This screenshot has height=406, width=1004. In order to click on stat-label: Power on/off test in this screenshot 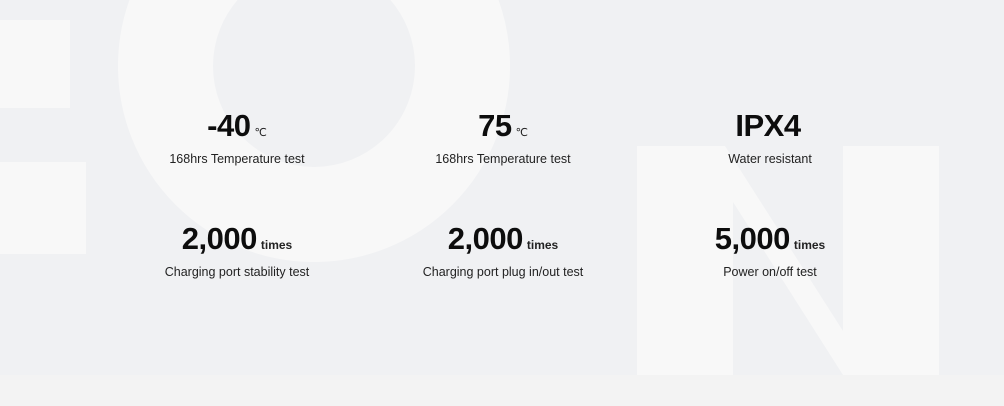, I will do `click(770, 272)`.